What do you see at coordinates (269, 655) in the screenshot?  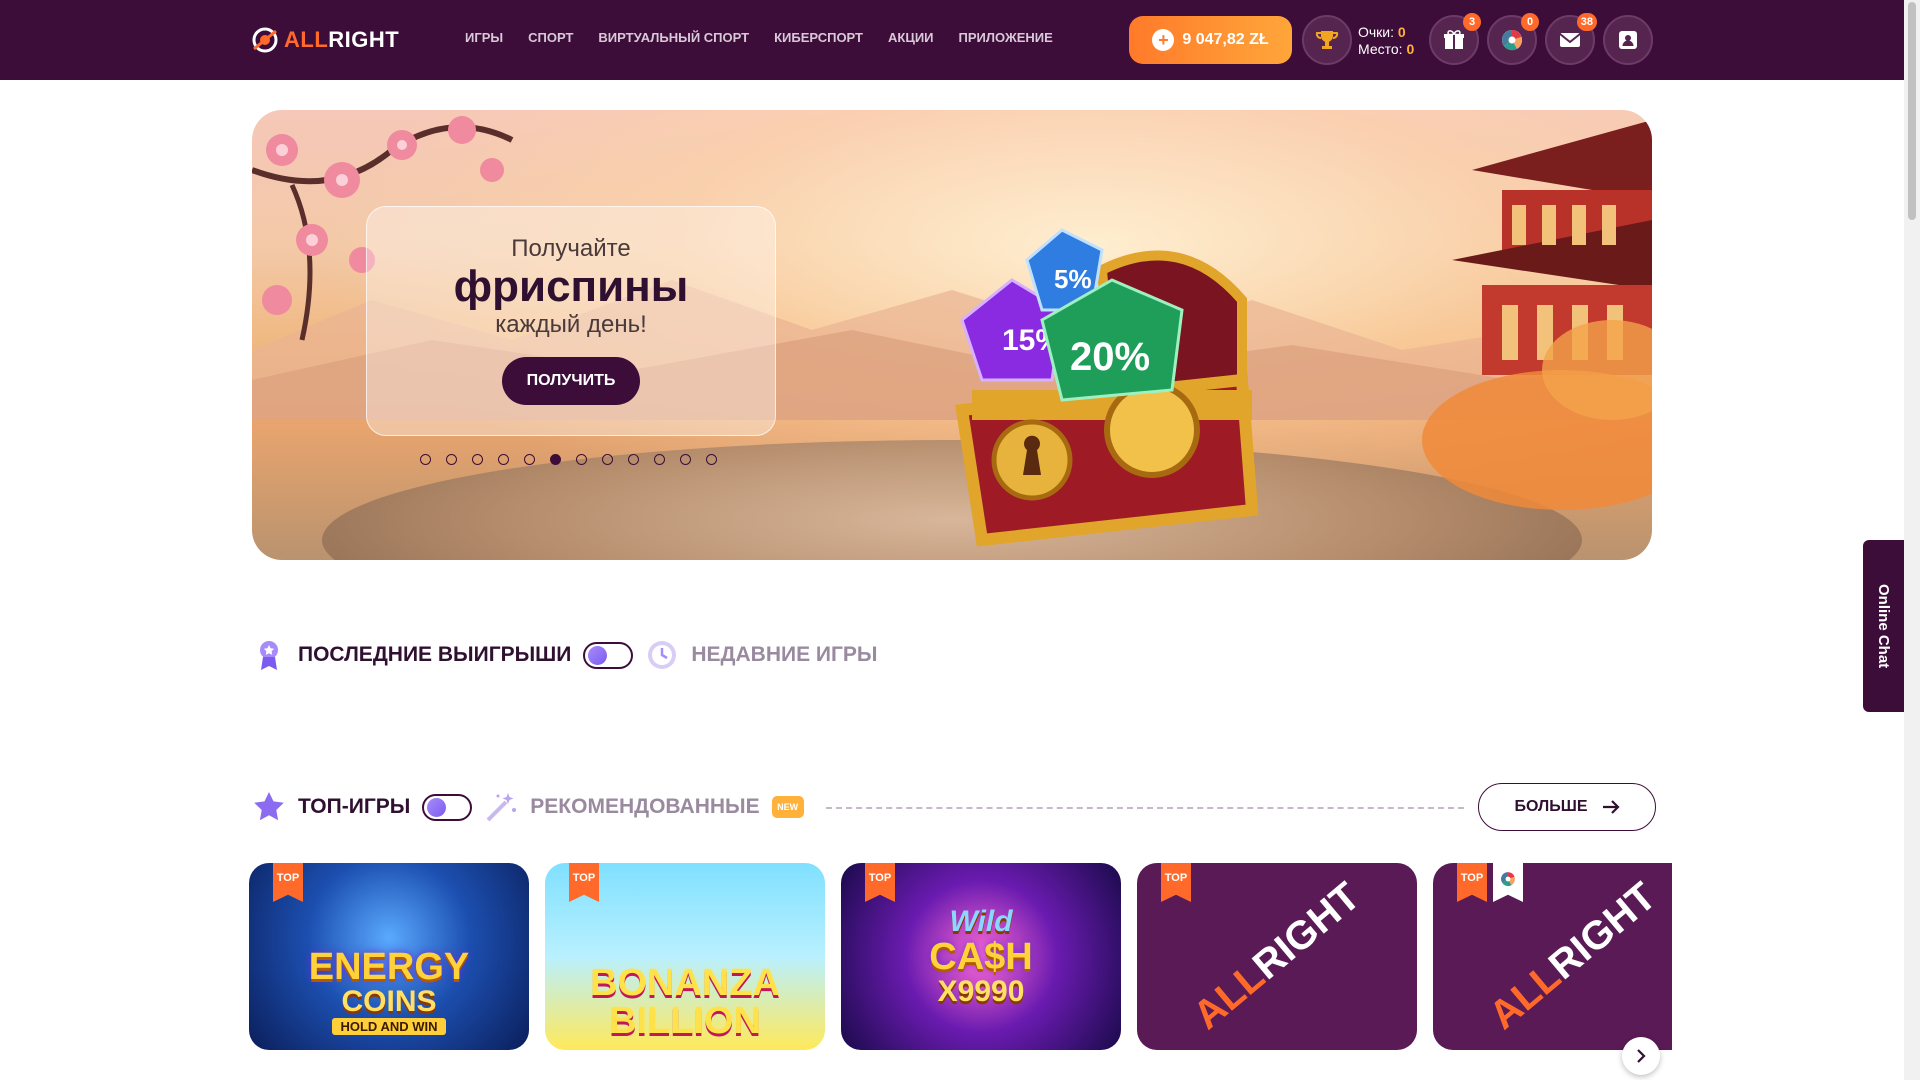 I see `medal-icon` at bounding box center [269, 655].